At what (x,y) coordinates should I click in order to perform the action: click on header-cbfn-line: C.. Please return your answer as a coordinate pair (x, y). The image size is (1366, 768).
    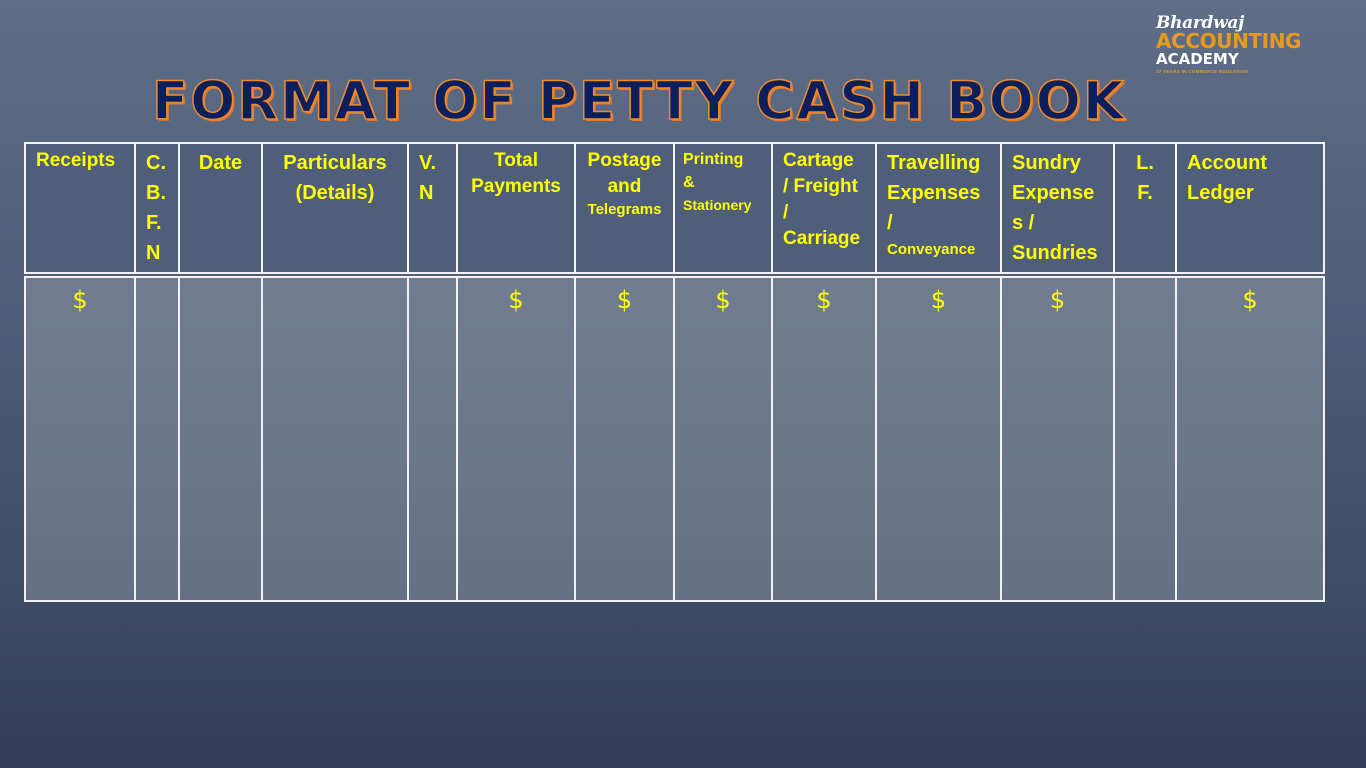
    Looking at the image, I should click on (156, 163).